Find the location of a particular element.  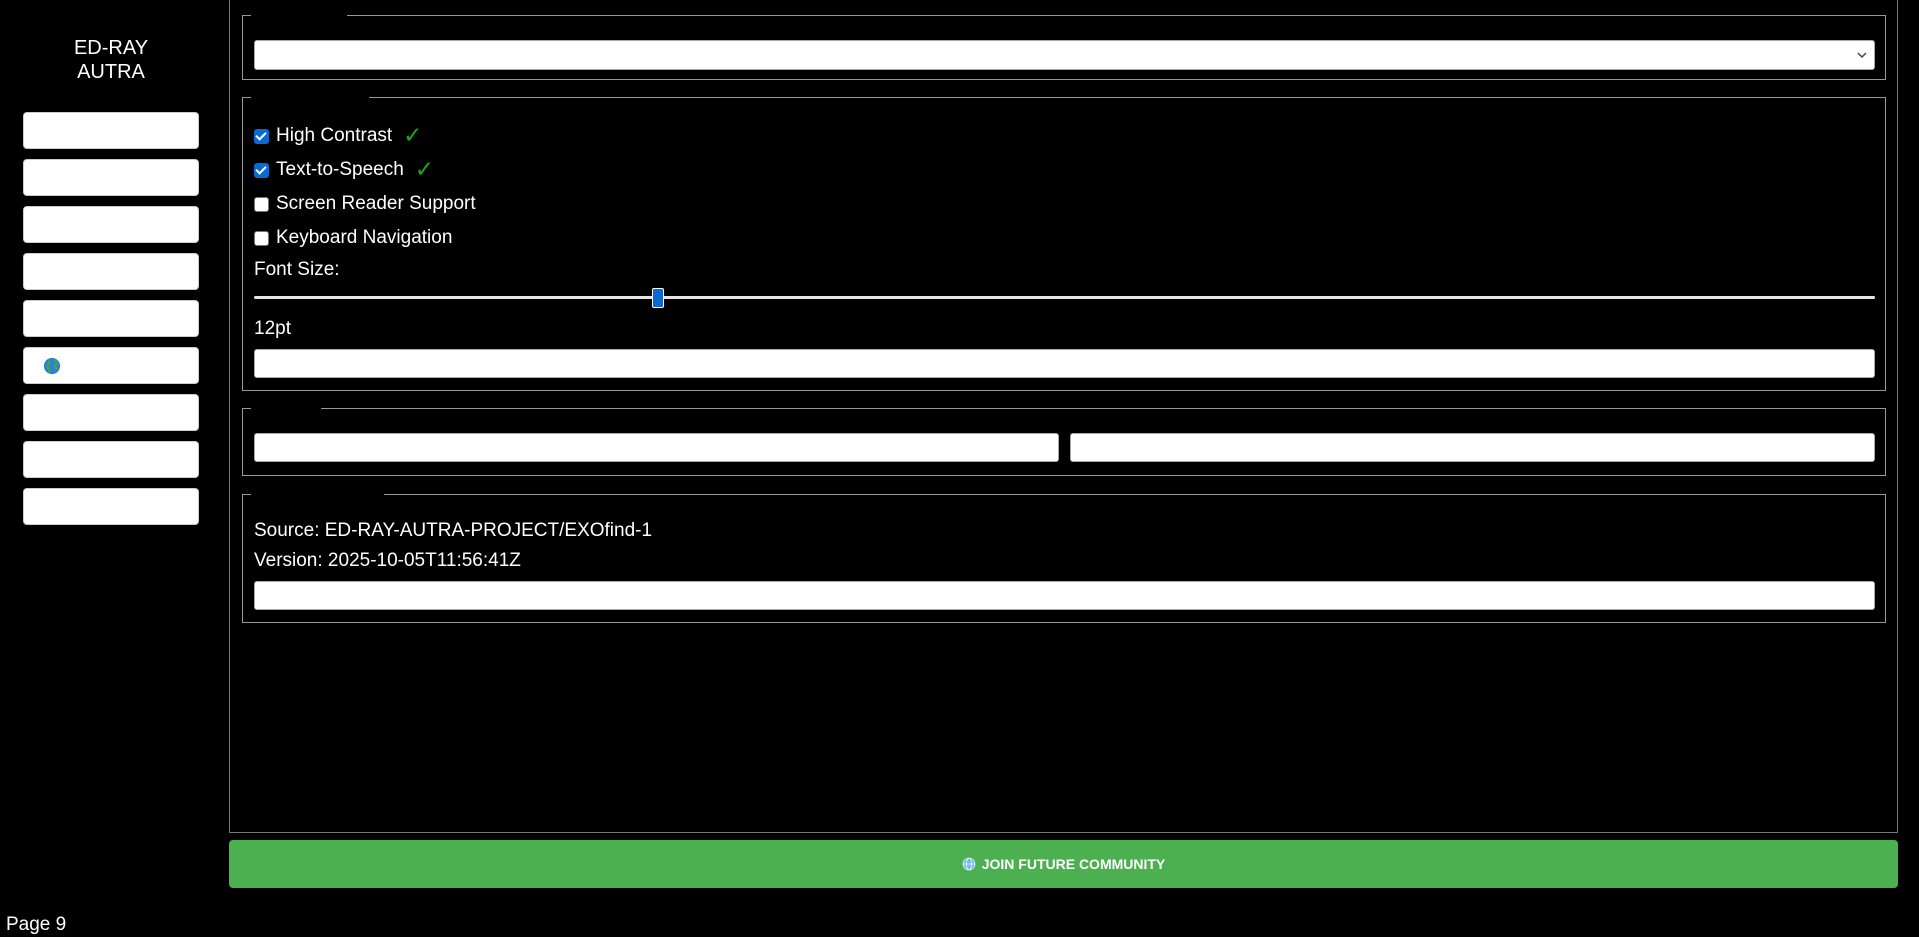

sidebar: ED-RAY AUTRA is located at coordinates (111, 468).